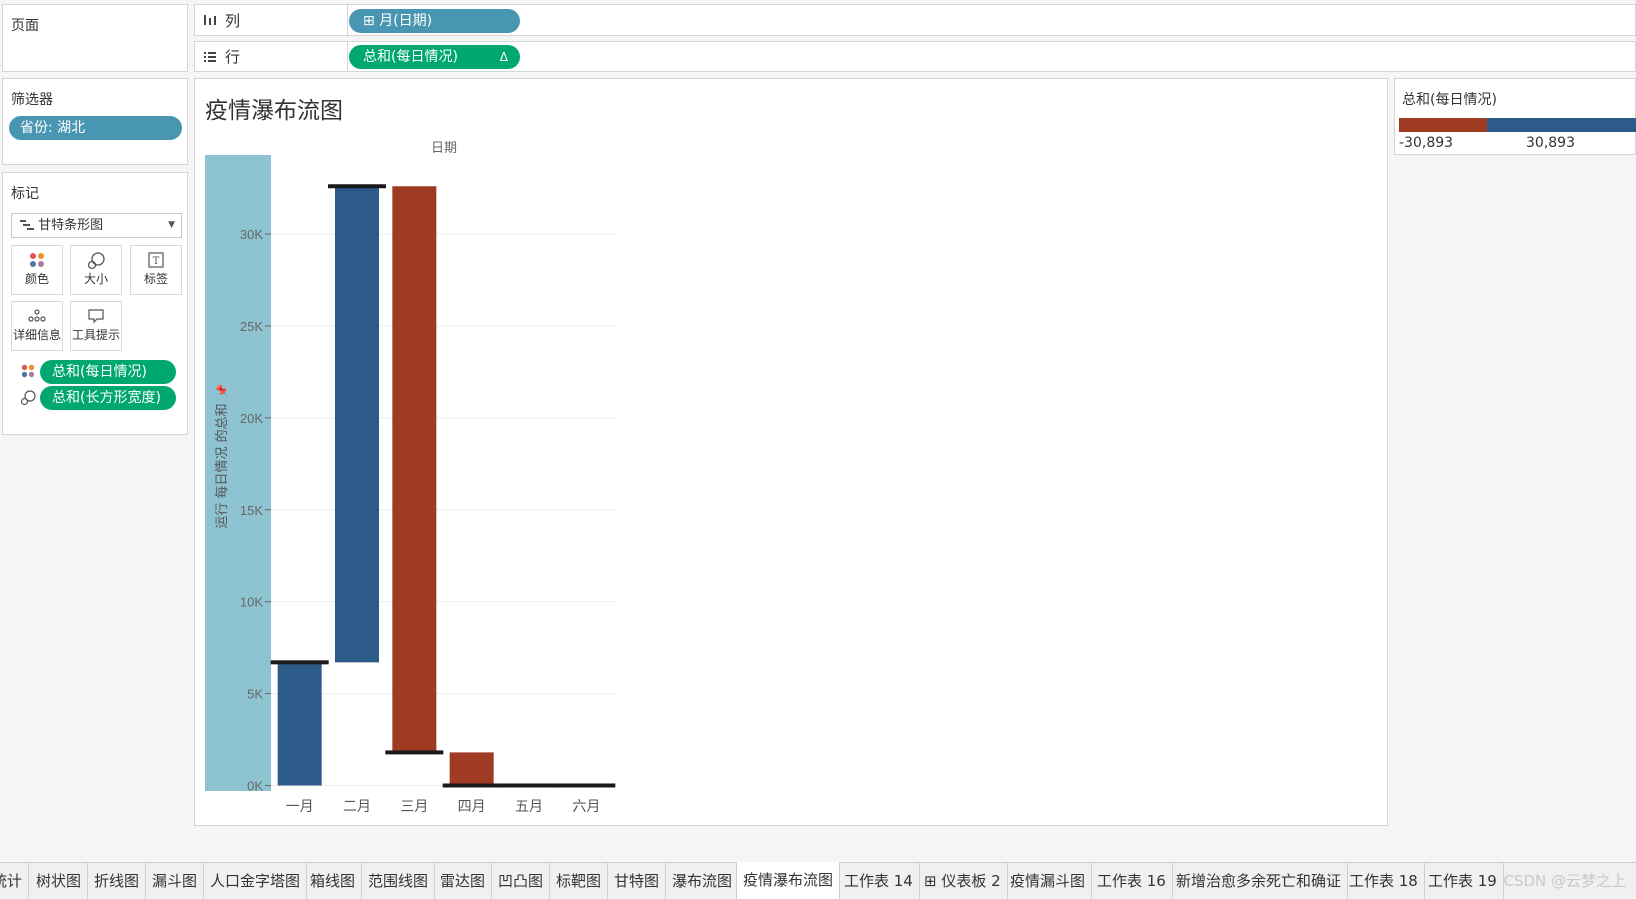 This screenshot has height=899, width=1636. Describe the element at coordinates (703, 881) in the screenshot. I see `sheet-tab: 瀑布流图` at that location.